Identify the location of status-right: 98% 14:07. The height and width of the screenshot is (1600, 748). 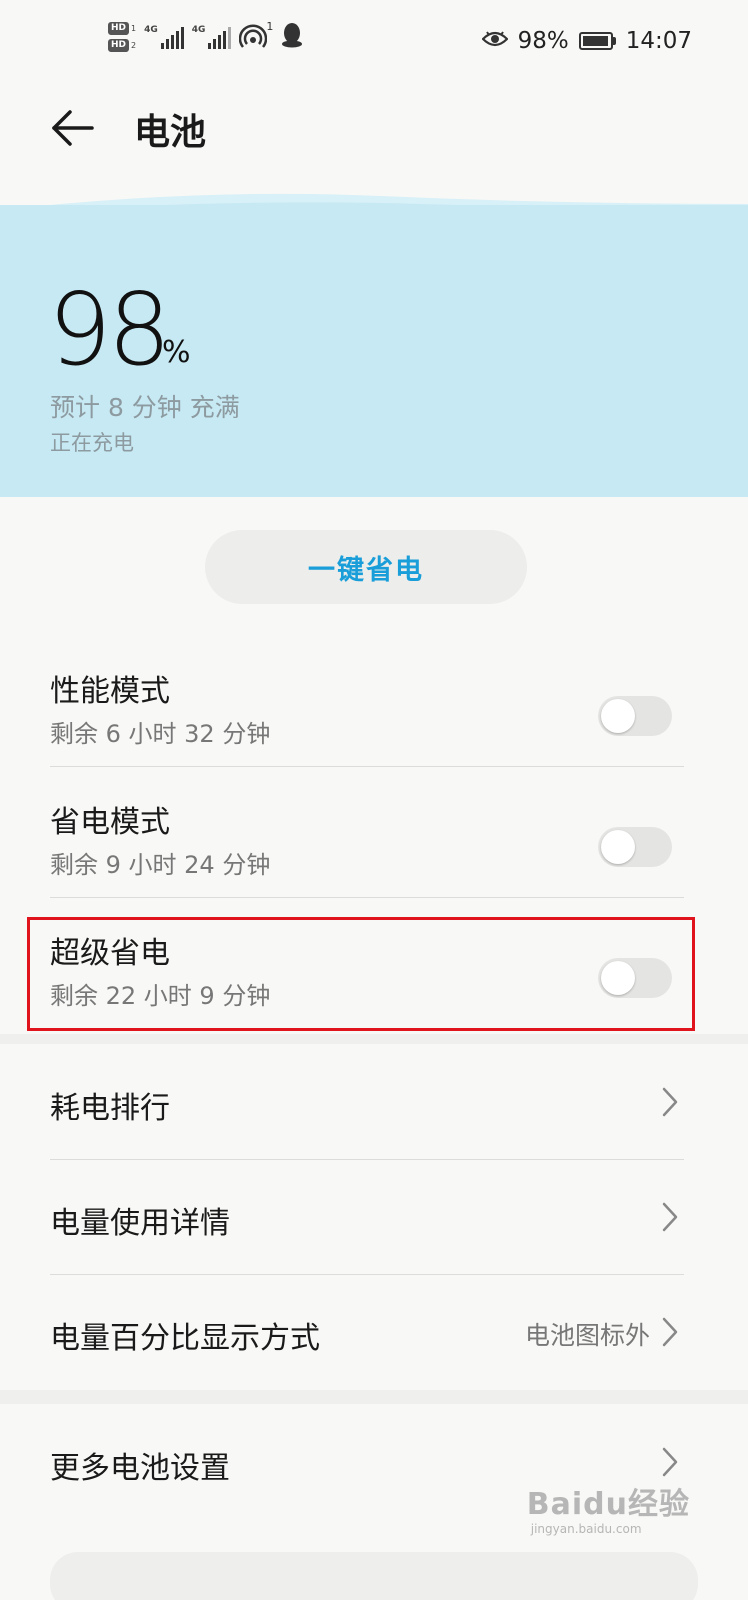
(586, 41).